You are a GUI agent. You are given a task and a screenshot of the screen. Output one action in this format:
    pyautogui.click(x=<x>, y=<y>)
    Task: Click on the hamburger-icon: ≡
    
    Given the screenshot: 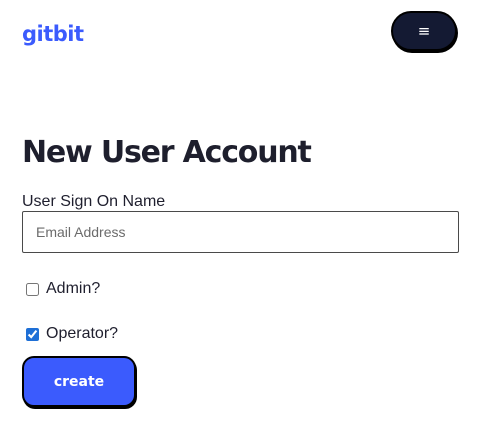 What is the action you would take?
    pyautogui.click(x=424, y=30)
    